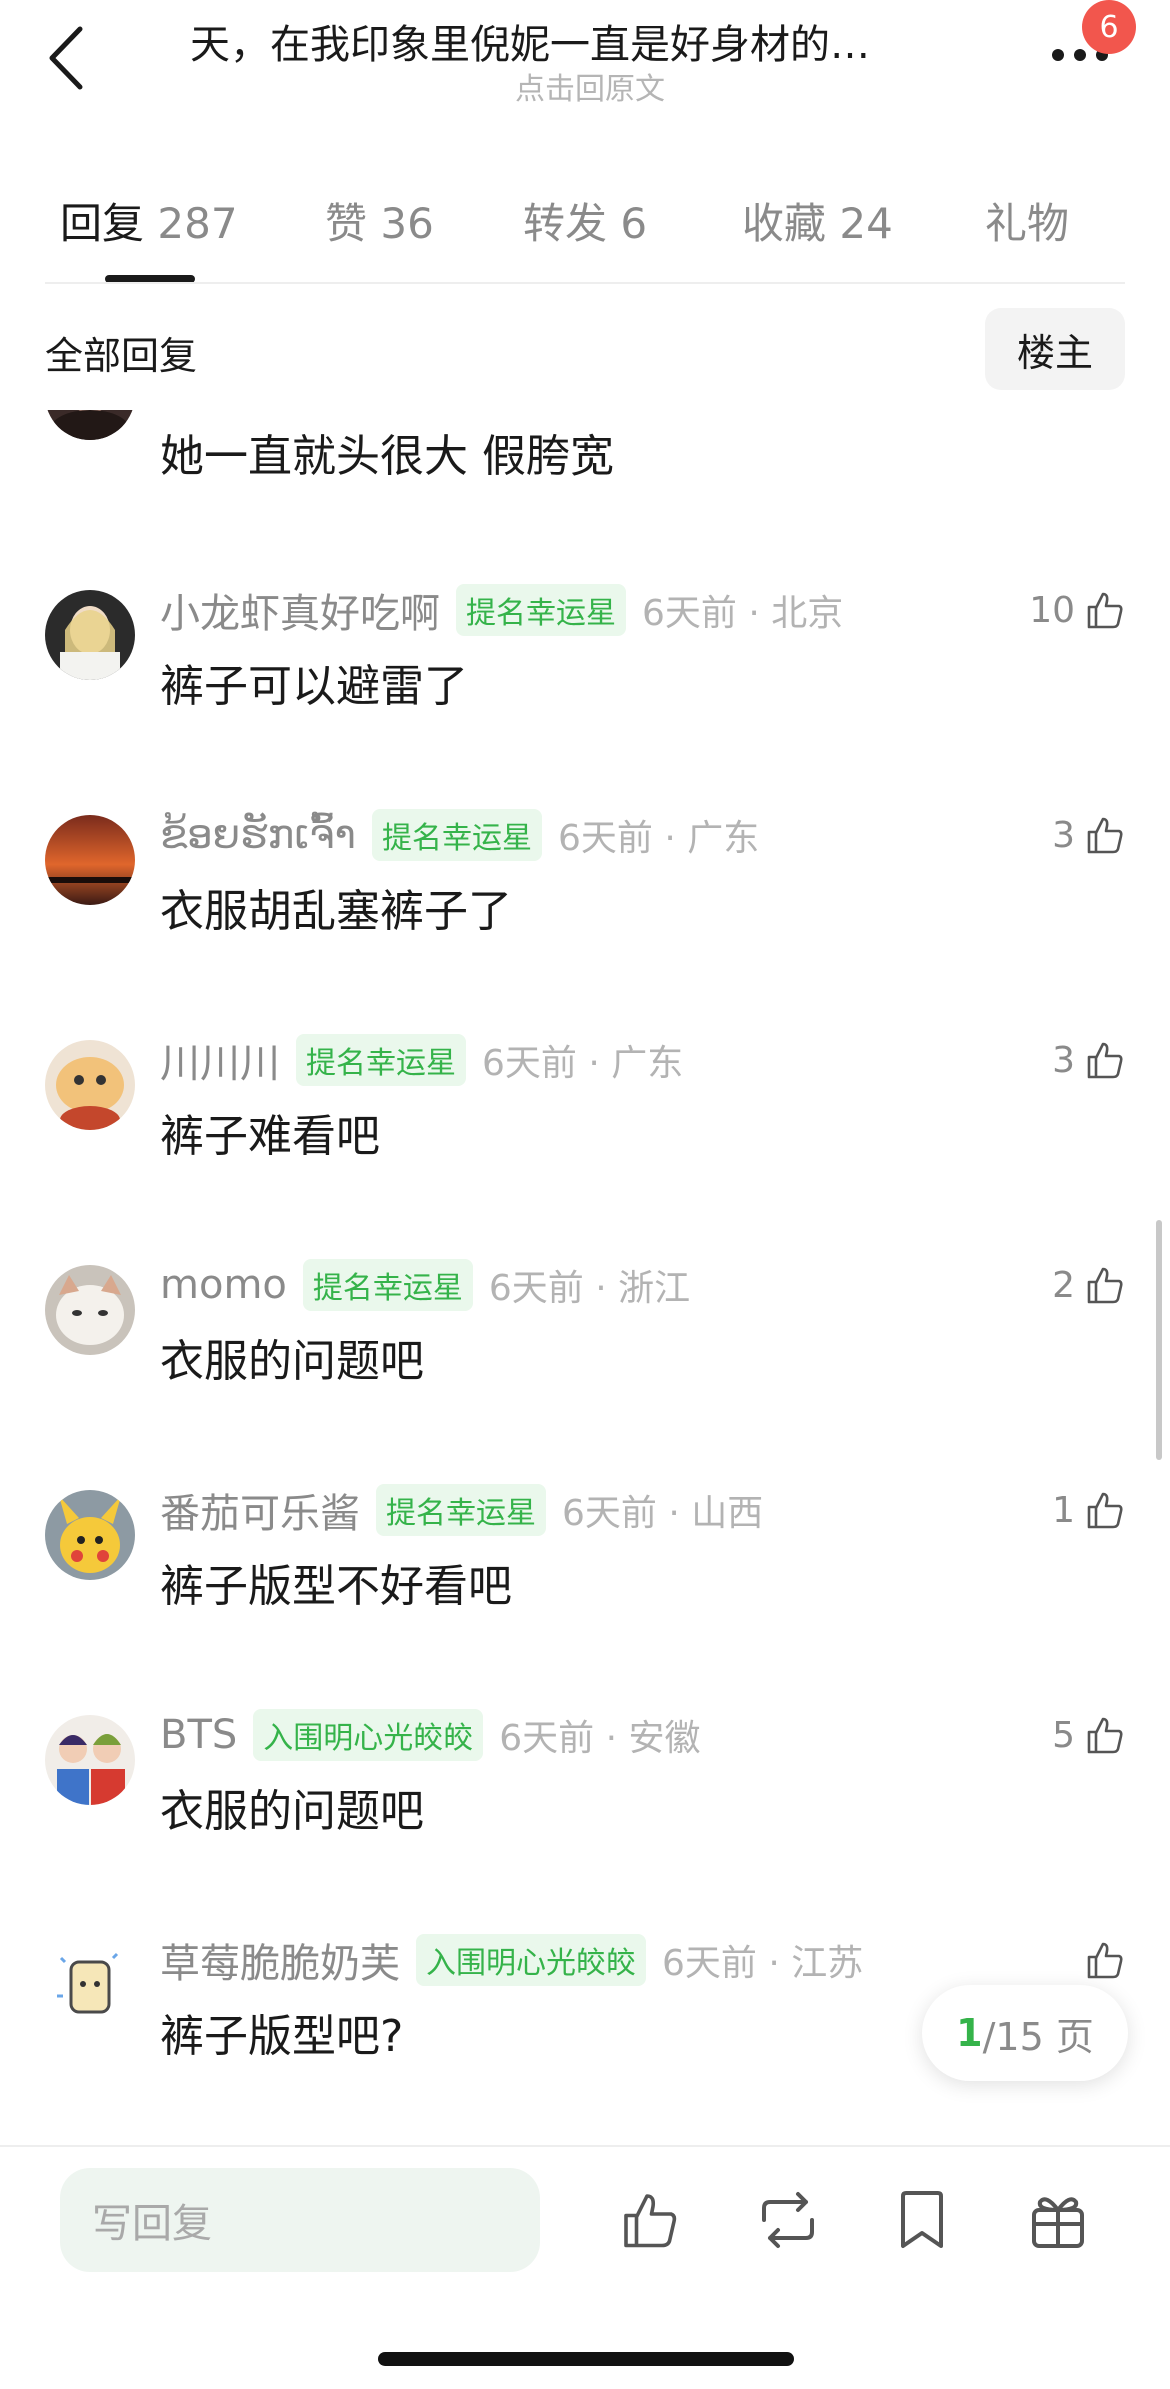 This screenshot has width=1170, height=2389. I want to click on timestamp-location: 6天前 · 山西, so click(663, 1513).